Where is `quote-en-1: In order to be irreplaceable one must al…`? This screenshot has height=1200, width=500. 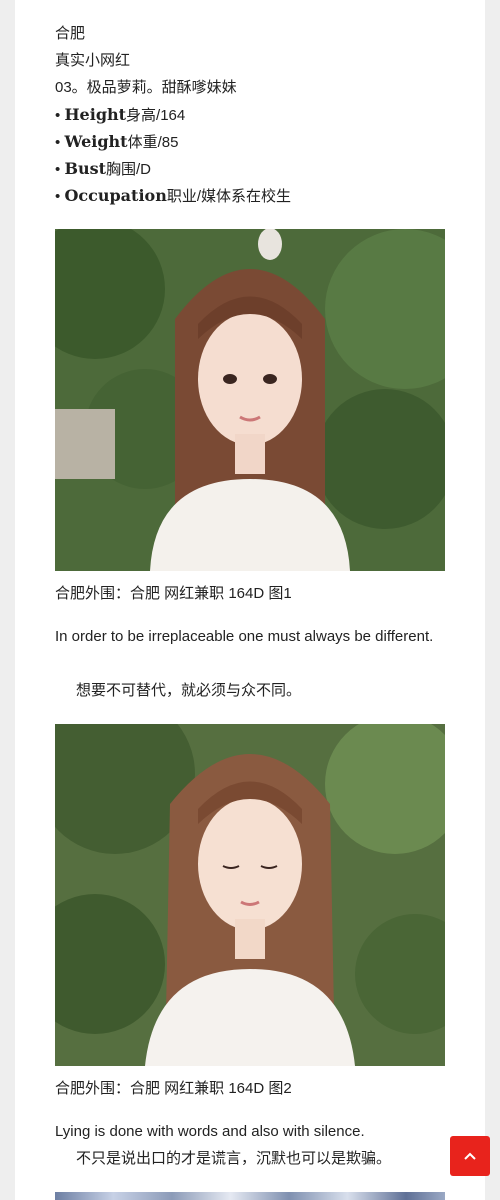
quote-en-1: In order to be irreplaceable one must al… is located at coordinates (244, 636).